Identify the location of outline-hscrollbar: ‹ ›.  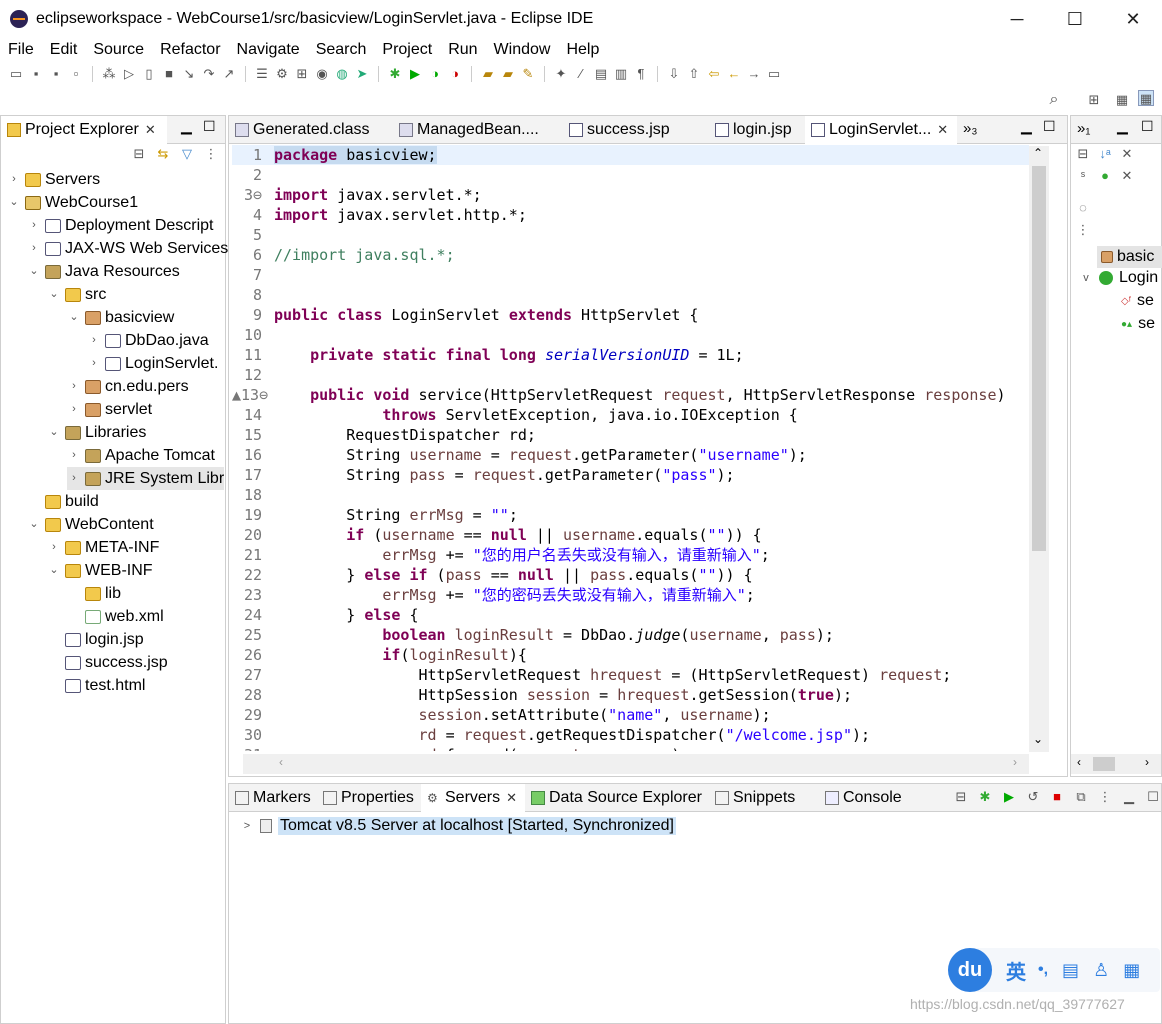
(1116, 764).